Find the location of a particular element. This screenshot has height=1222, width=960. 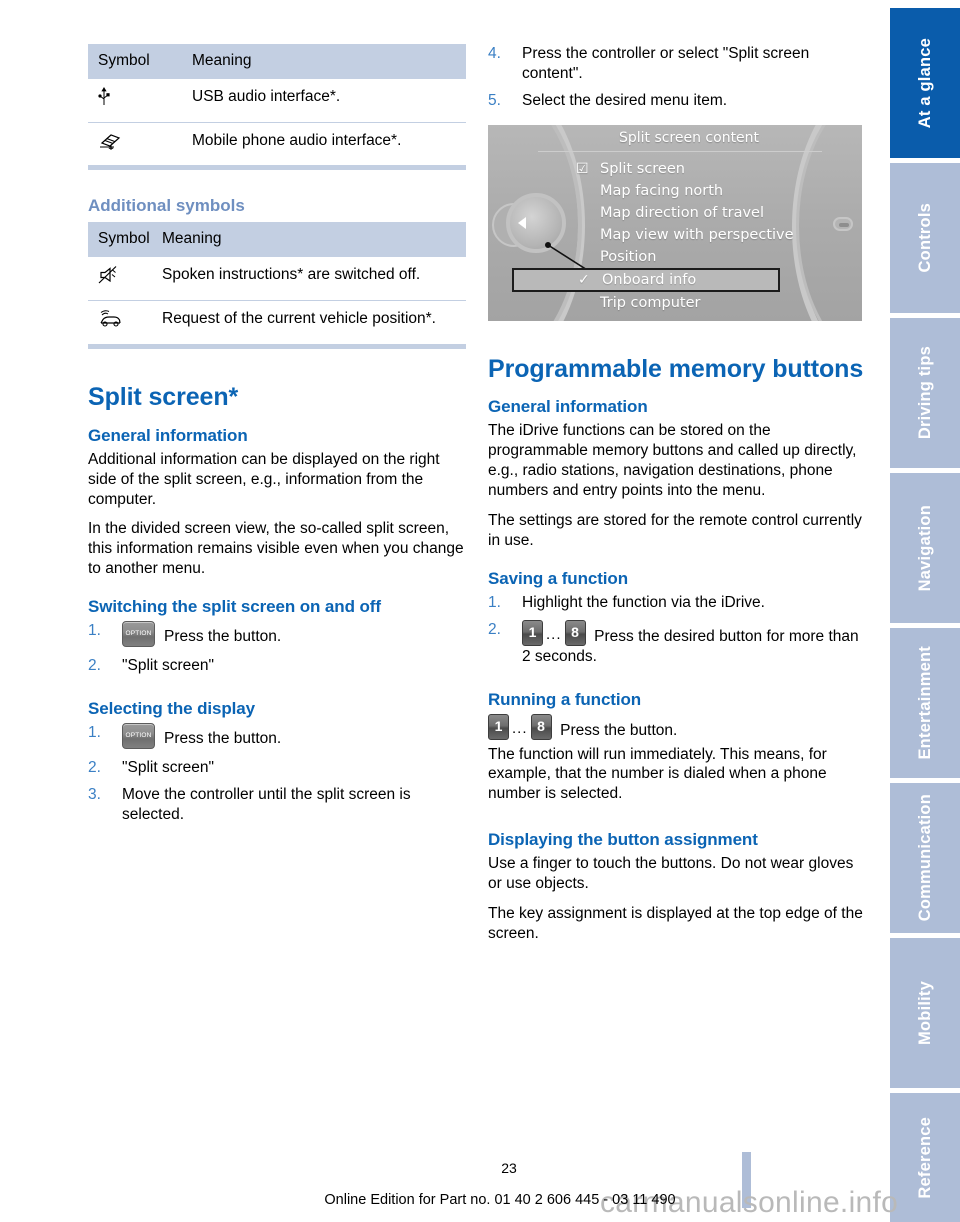

check-icon: ✓ is located at coordinates (584, 279).